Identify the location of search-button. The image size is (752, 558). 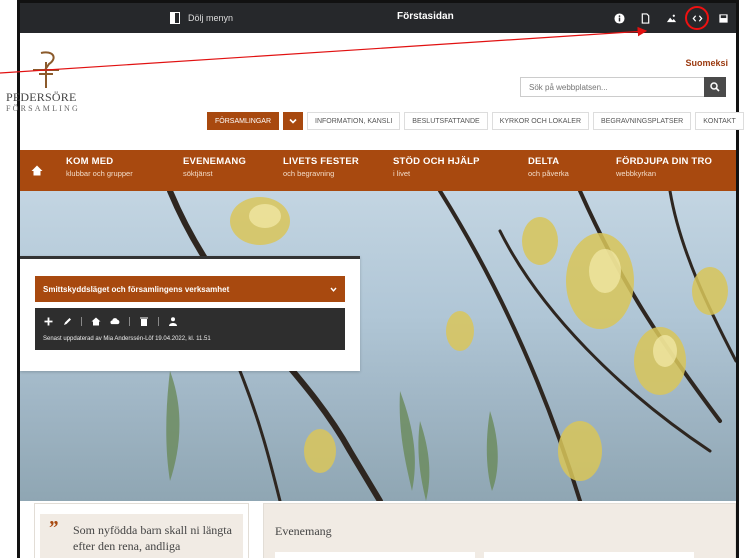
(715, 87).